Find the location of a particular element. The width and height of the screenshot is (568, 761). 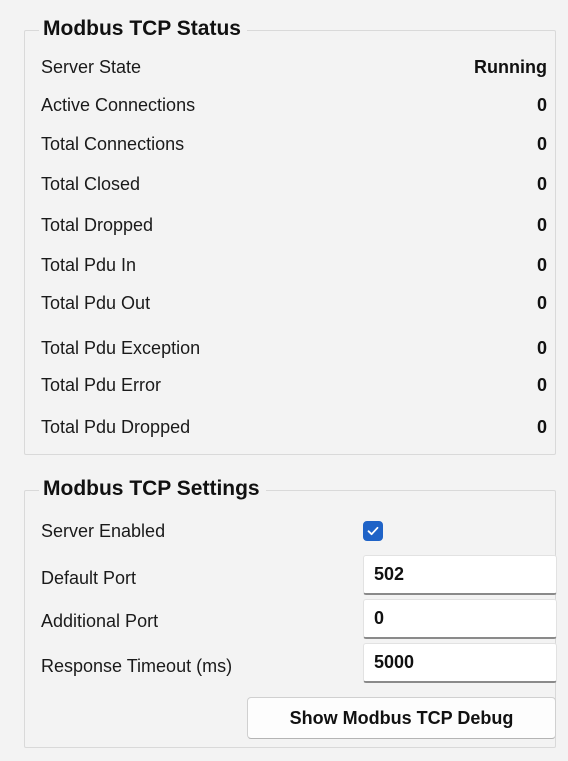

status-row-total-pdu-out: Total Pdu Out 0 is located at coordinates (294, 303).